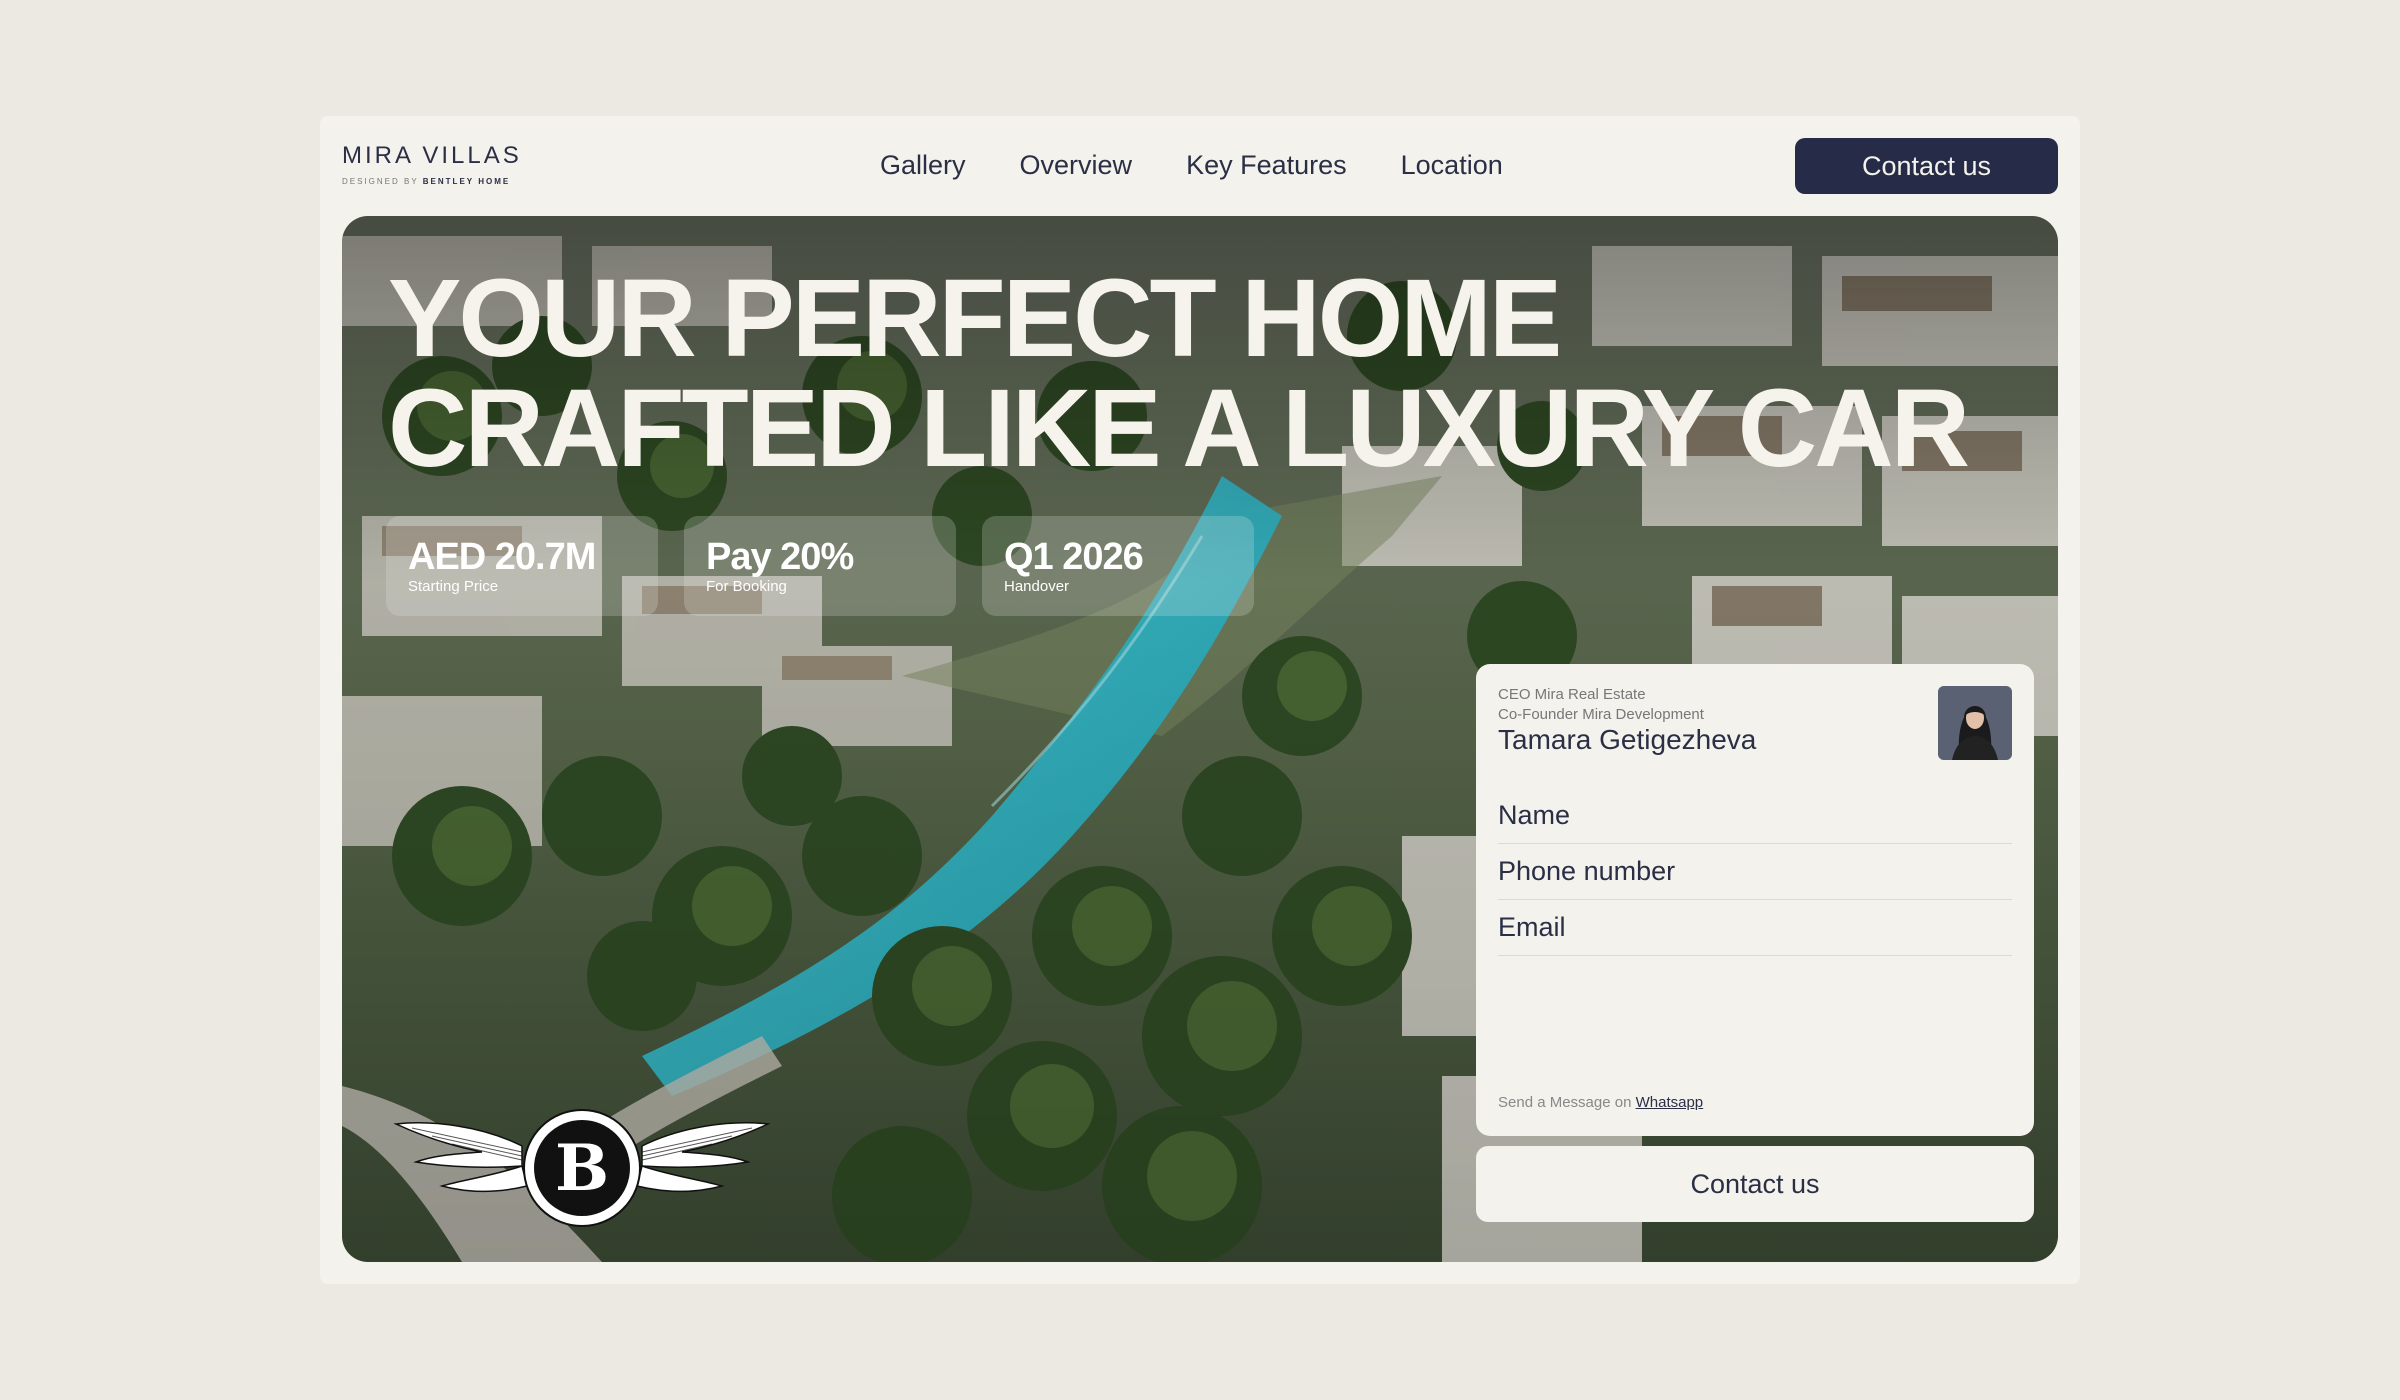  What do you see at coordinates (975, 318) in the screenshot?
I see `headline-line-1: YOUR PERFECT HOME` at bounding box center [975, 318].